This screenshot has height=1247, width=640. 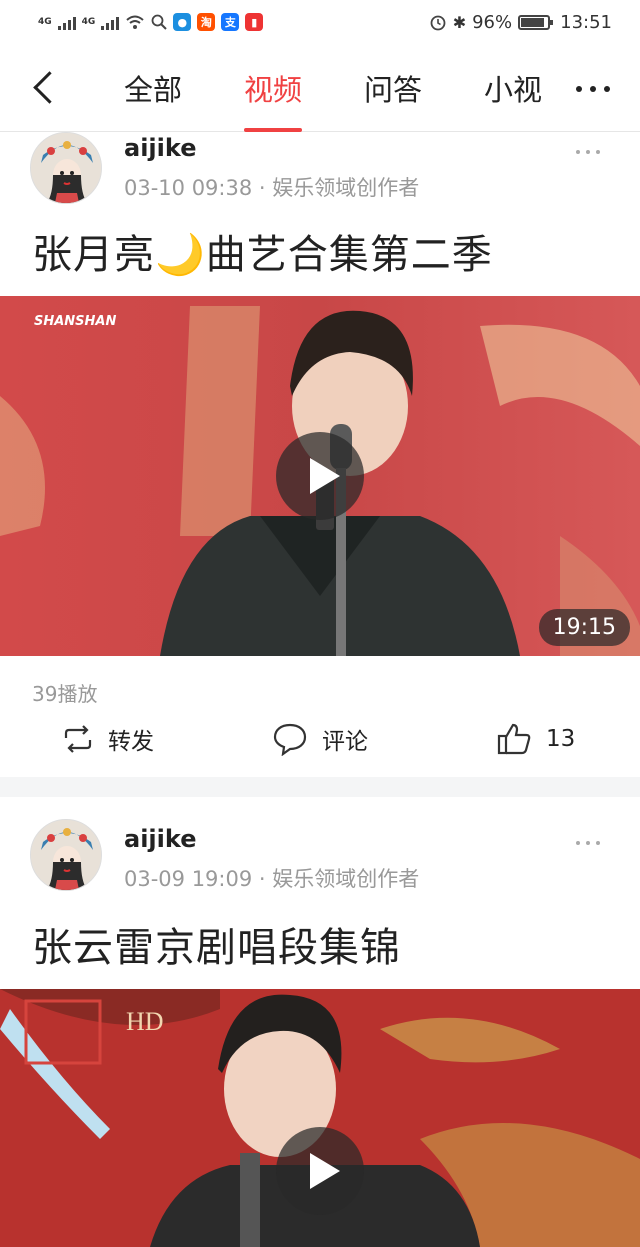 I want to click on tab-qa: 问答, so click(x=393, y=88).